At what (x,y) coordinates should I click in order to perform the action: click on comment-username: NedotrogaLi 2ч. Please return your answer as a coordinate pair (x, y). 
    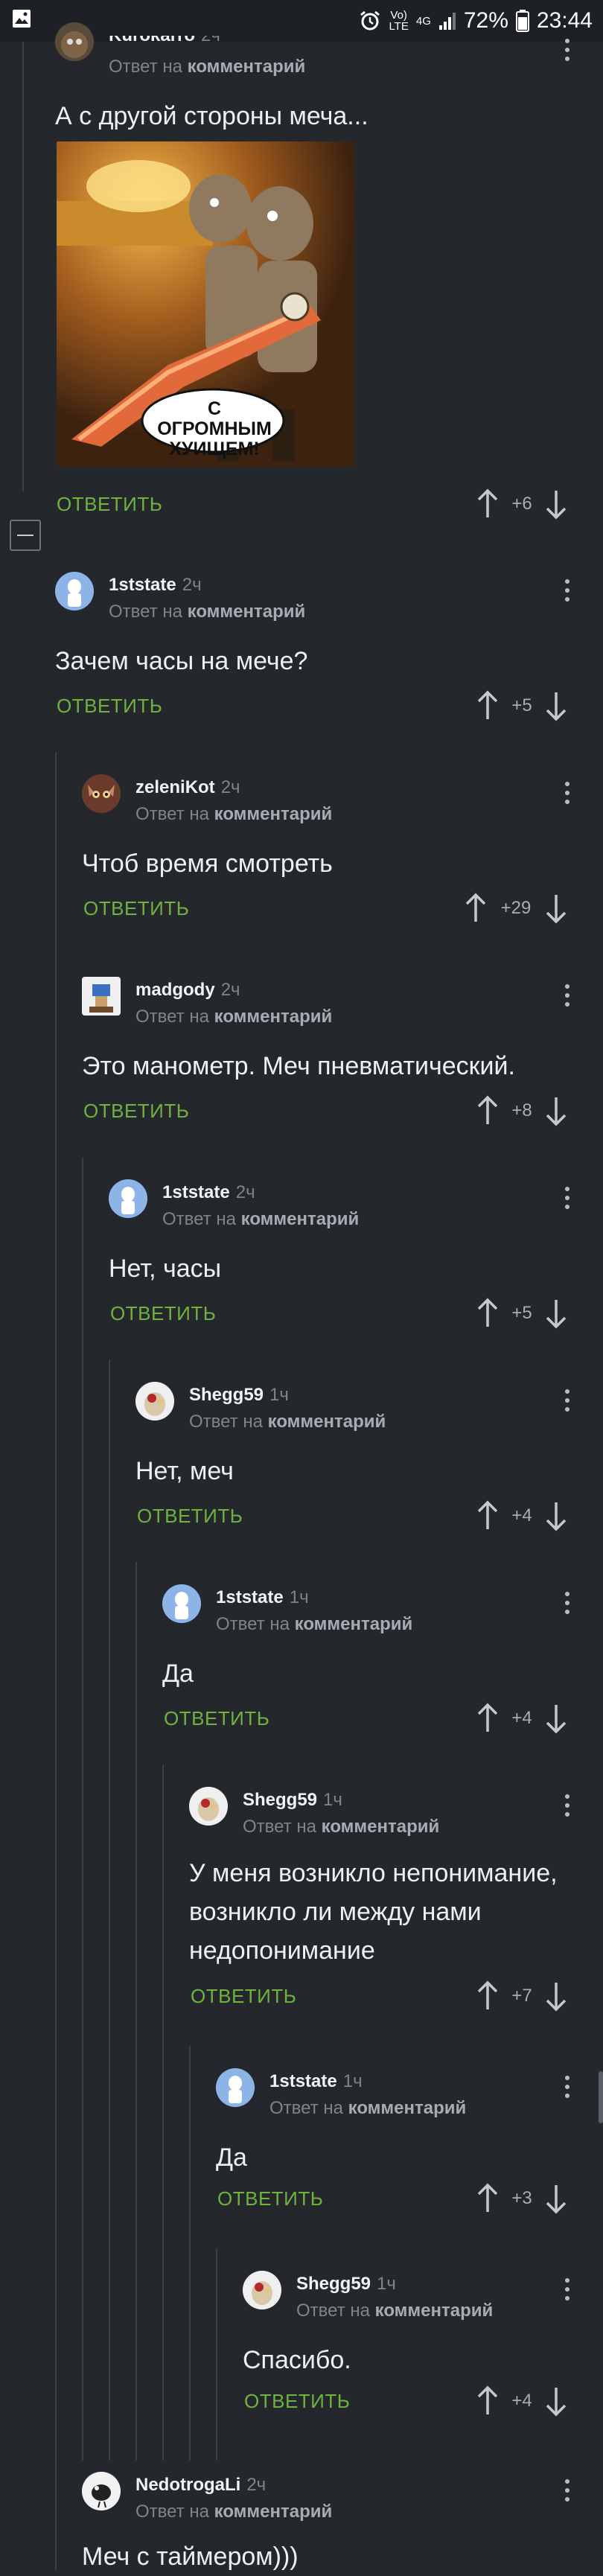
    Looking at the image, I should click on (201, 2485).